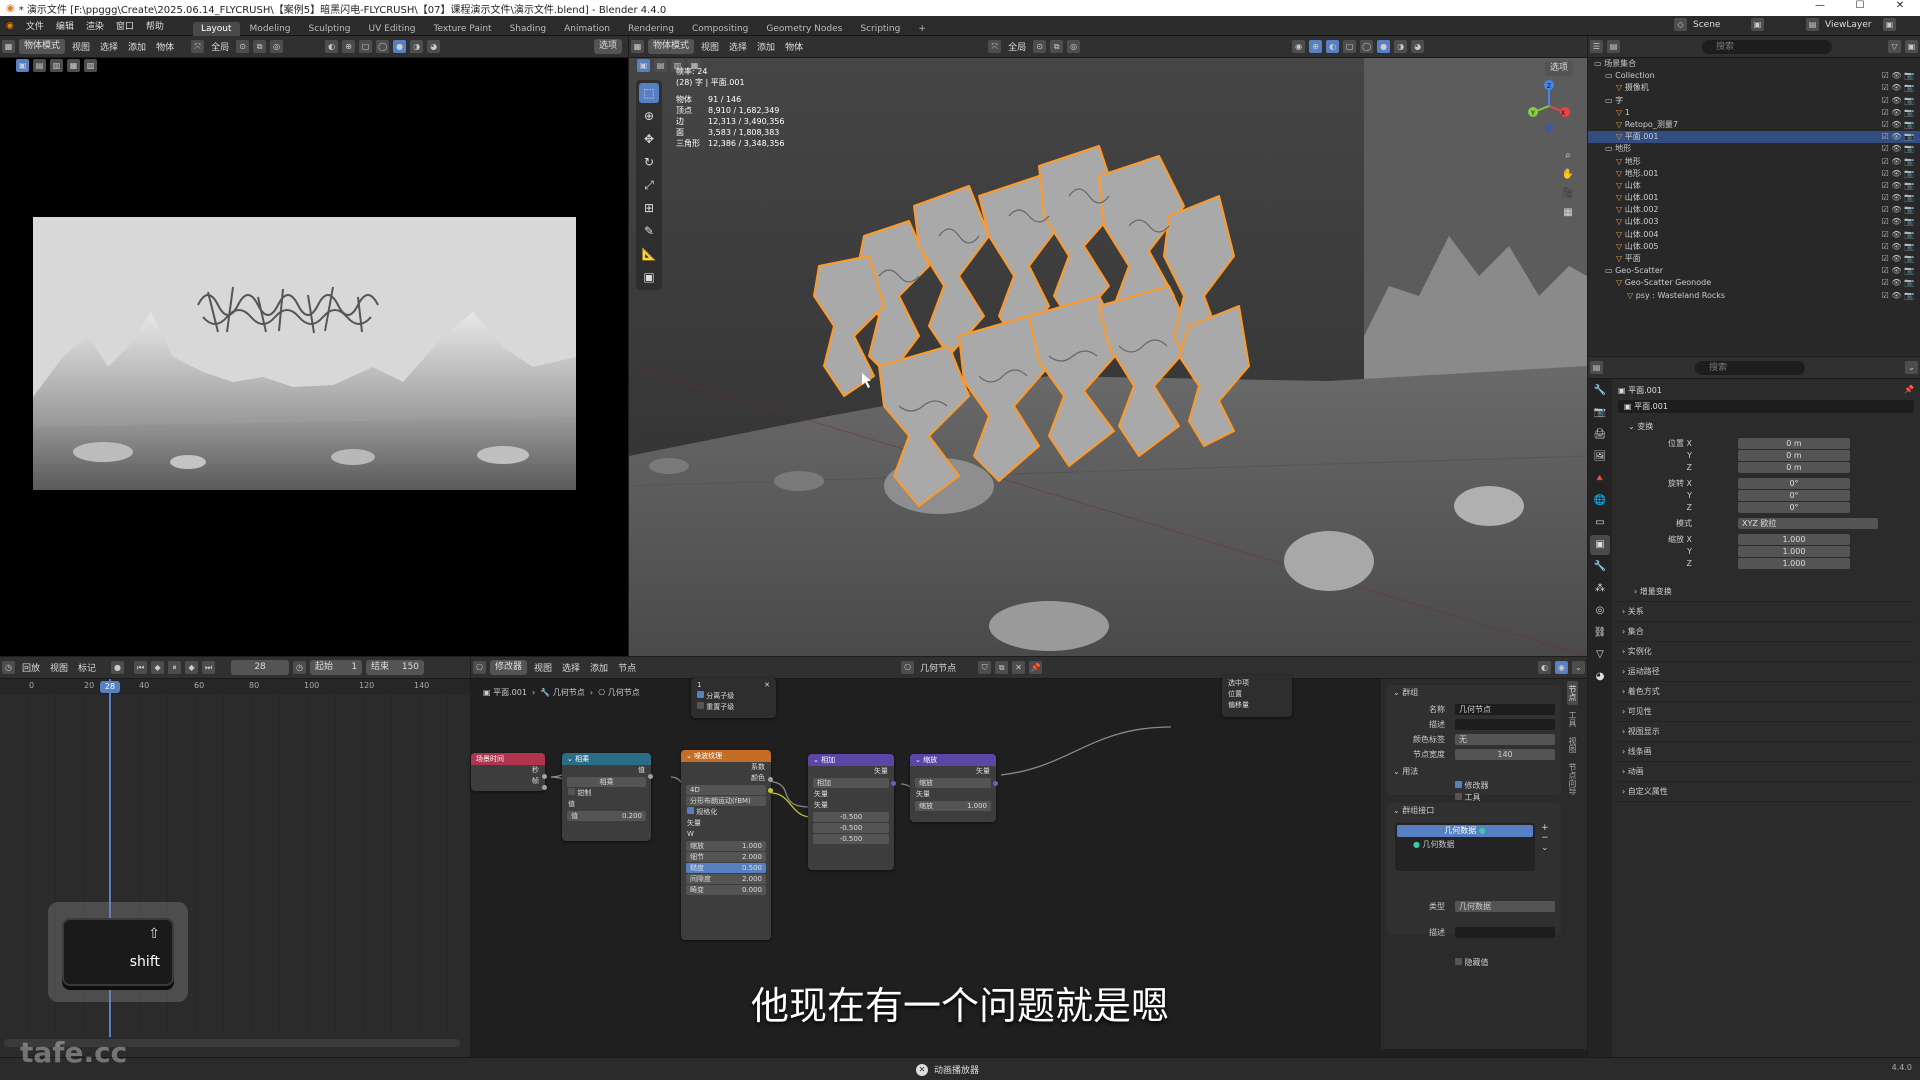 The height and width of the screenshot is (1080, 1920). What do you see at coordinates (649, 208) in the screenshot?
I see `transform-tool-icon: ⊞` at bounding box center [649, 208].